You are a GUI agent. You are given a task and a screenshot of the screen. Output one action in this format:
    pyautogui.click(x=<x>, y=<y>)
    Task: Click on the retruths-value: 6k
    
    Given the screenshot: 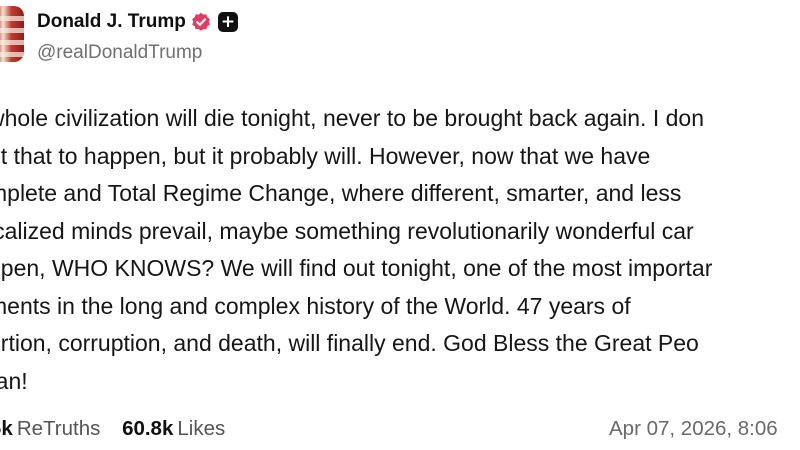 What is the action you would take?
    pyautogui.click(x=6, y=428)
    